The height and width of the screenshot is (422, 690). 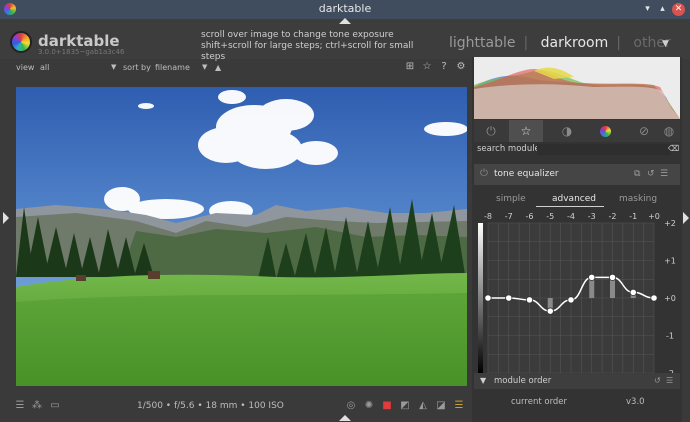 What do you see at coordinates (483, 380) in the screenshot?
I see `collapse-icon: ▼` at bounding box center [483, 380].